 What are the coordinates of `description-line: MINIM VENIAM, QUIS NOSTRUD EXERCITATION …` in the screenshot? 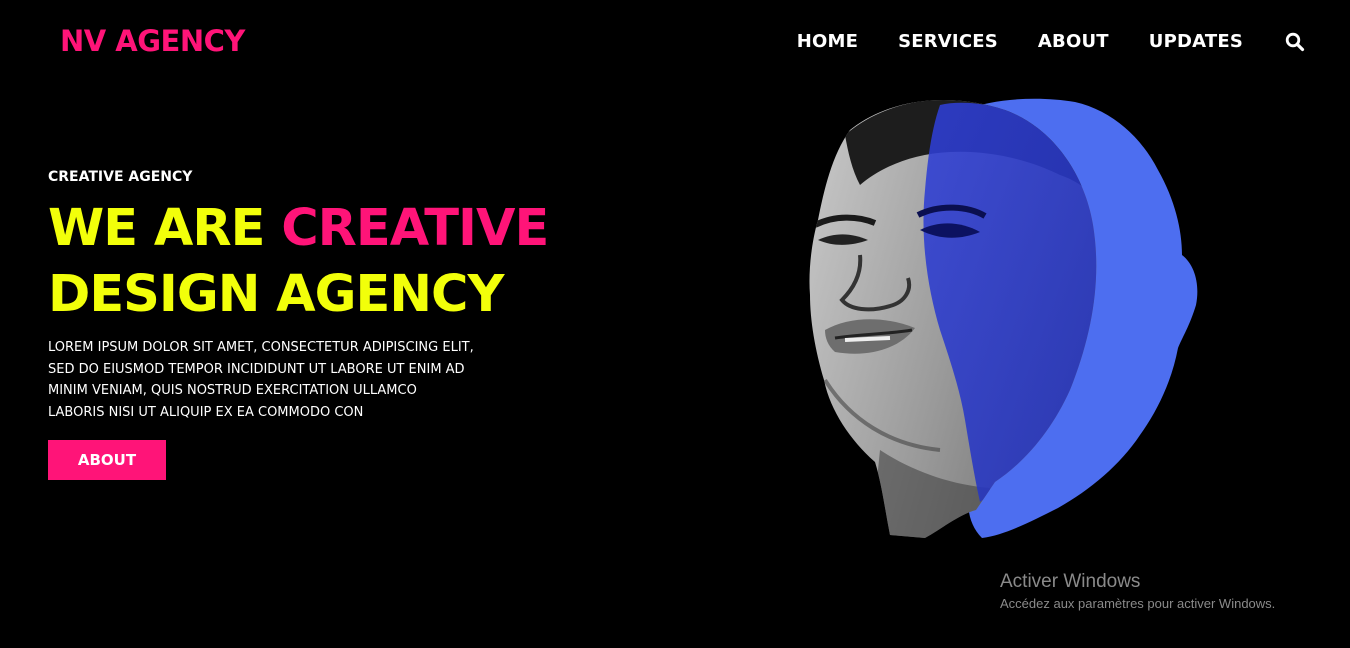 It's located at (232, 390).